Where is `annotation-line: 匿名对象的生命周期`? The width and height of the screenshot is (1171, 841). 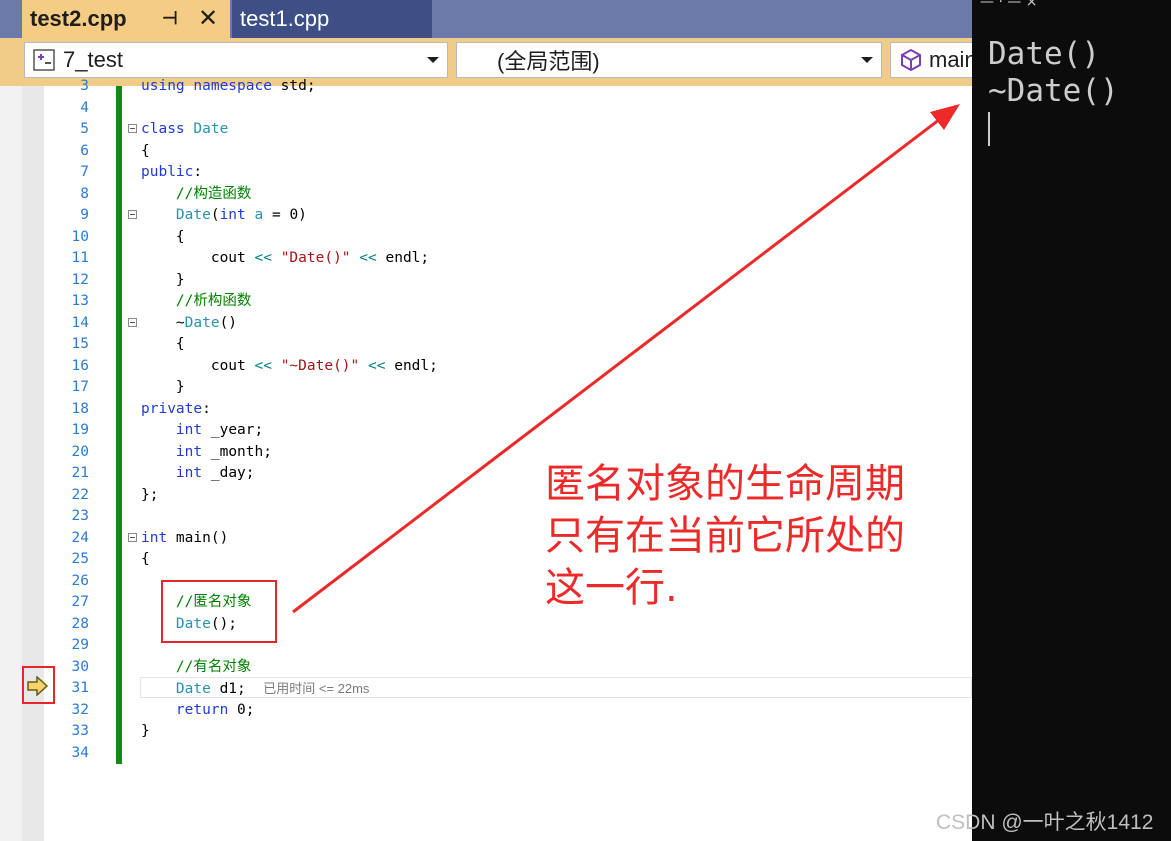 annotation-line: 匿名对象的生命周期 is located at coordinates (725, 484).